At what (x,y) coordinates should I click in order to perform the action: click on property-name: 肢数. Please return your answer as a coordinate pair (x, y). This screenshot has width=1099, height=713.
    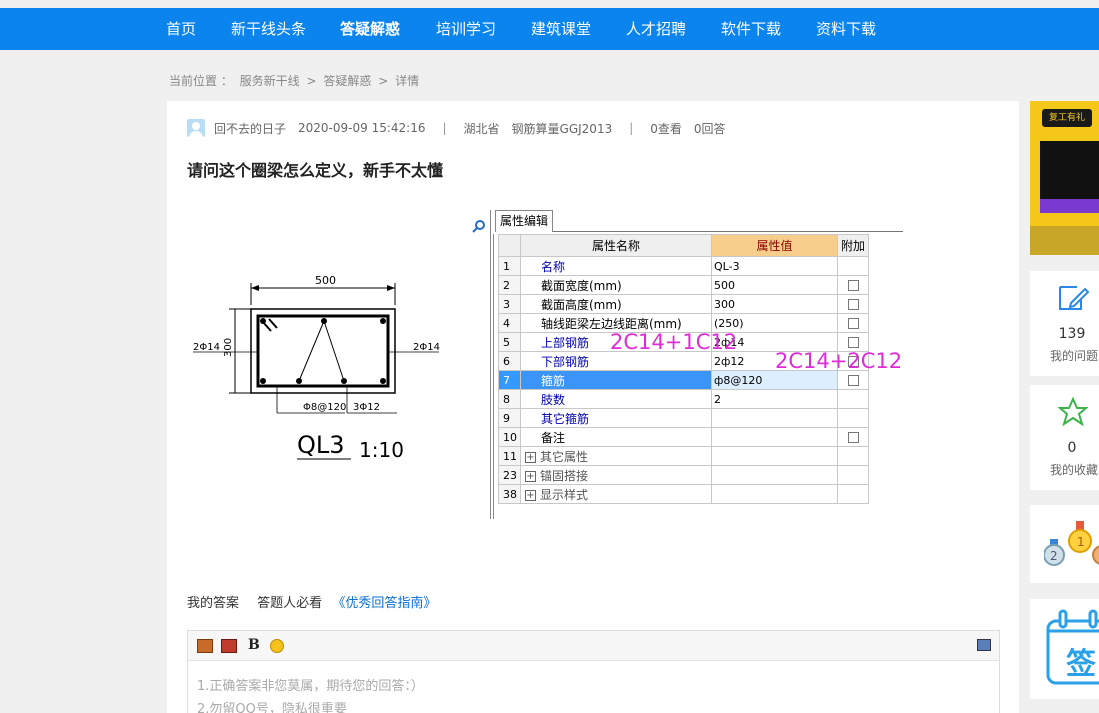
    Looking at the image, I should click on (616, 399).